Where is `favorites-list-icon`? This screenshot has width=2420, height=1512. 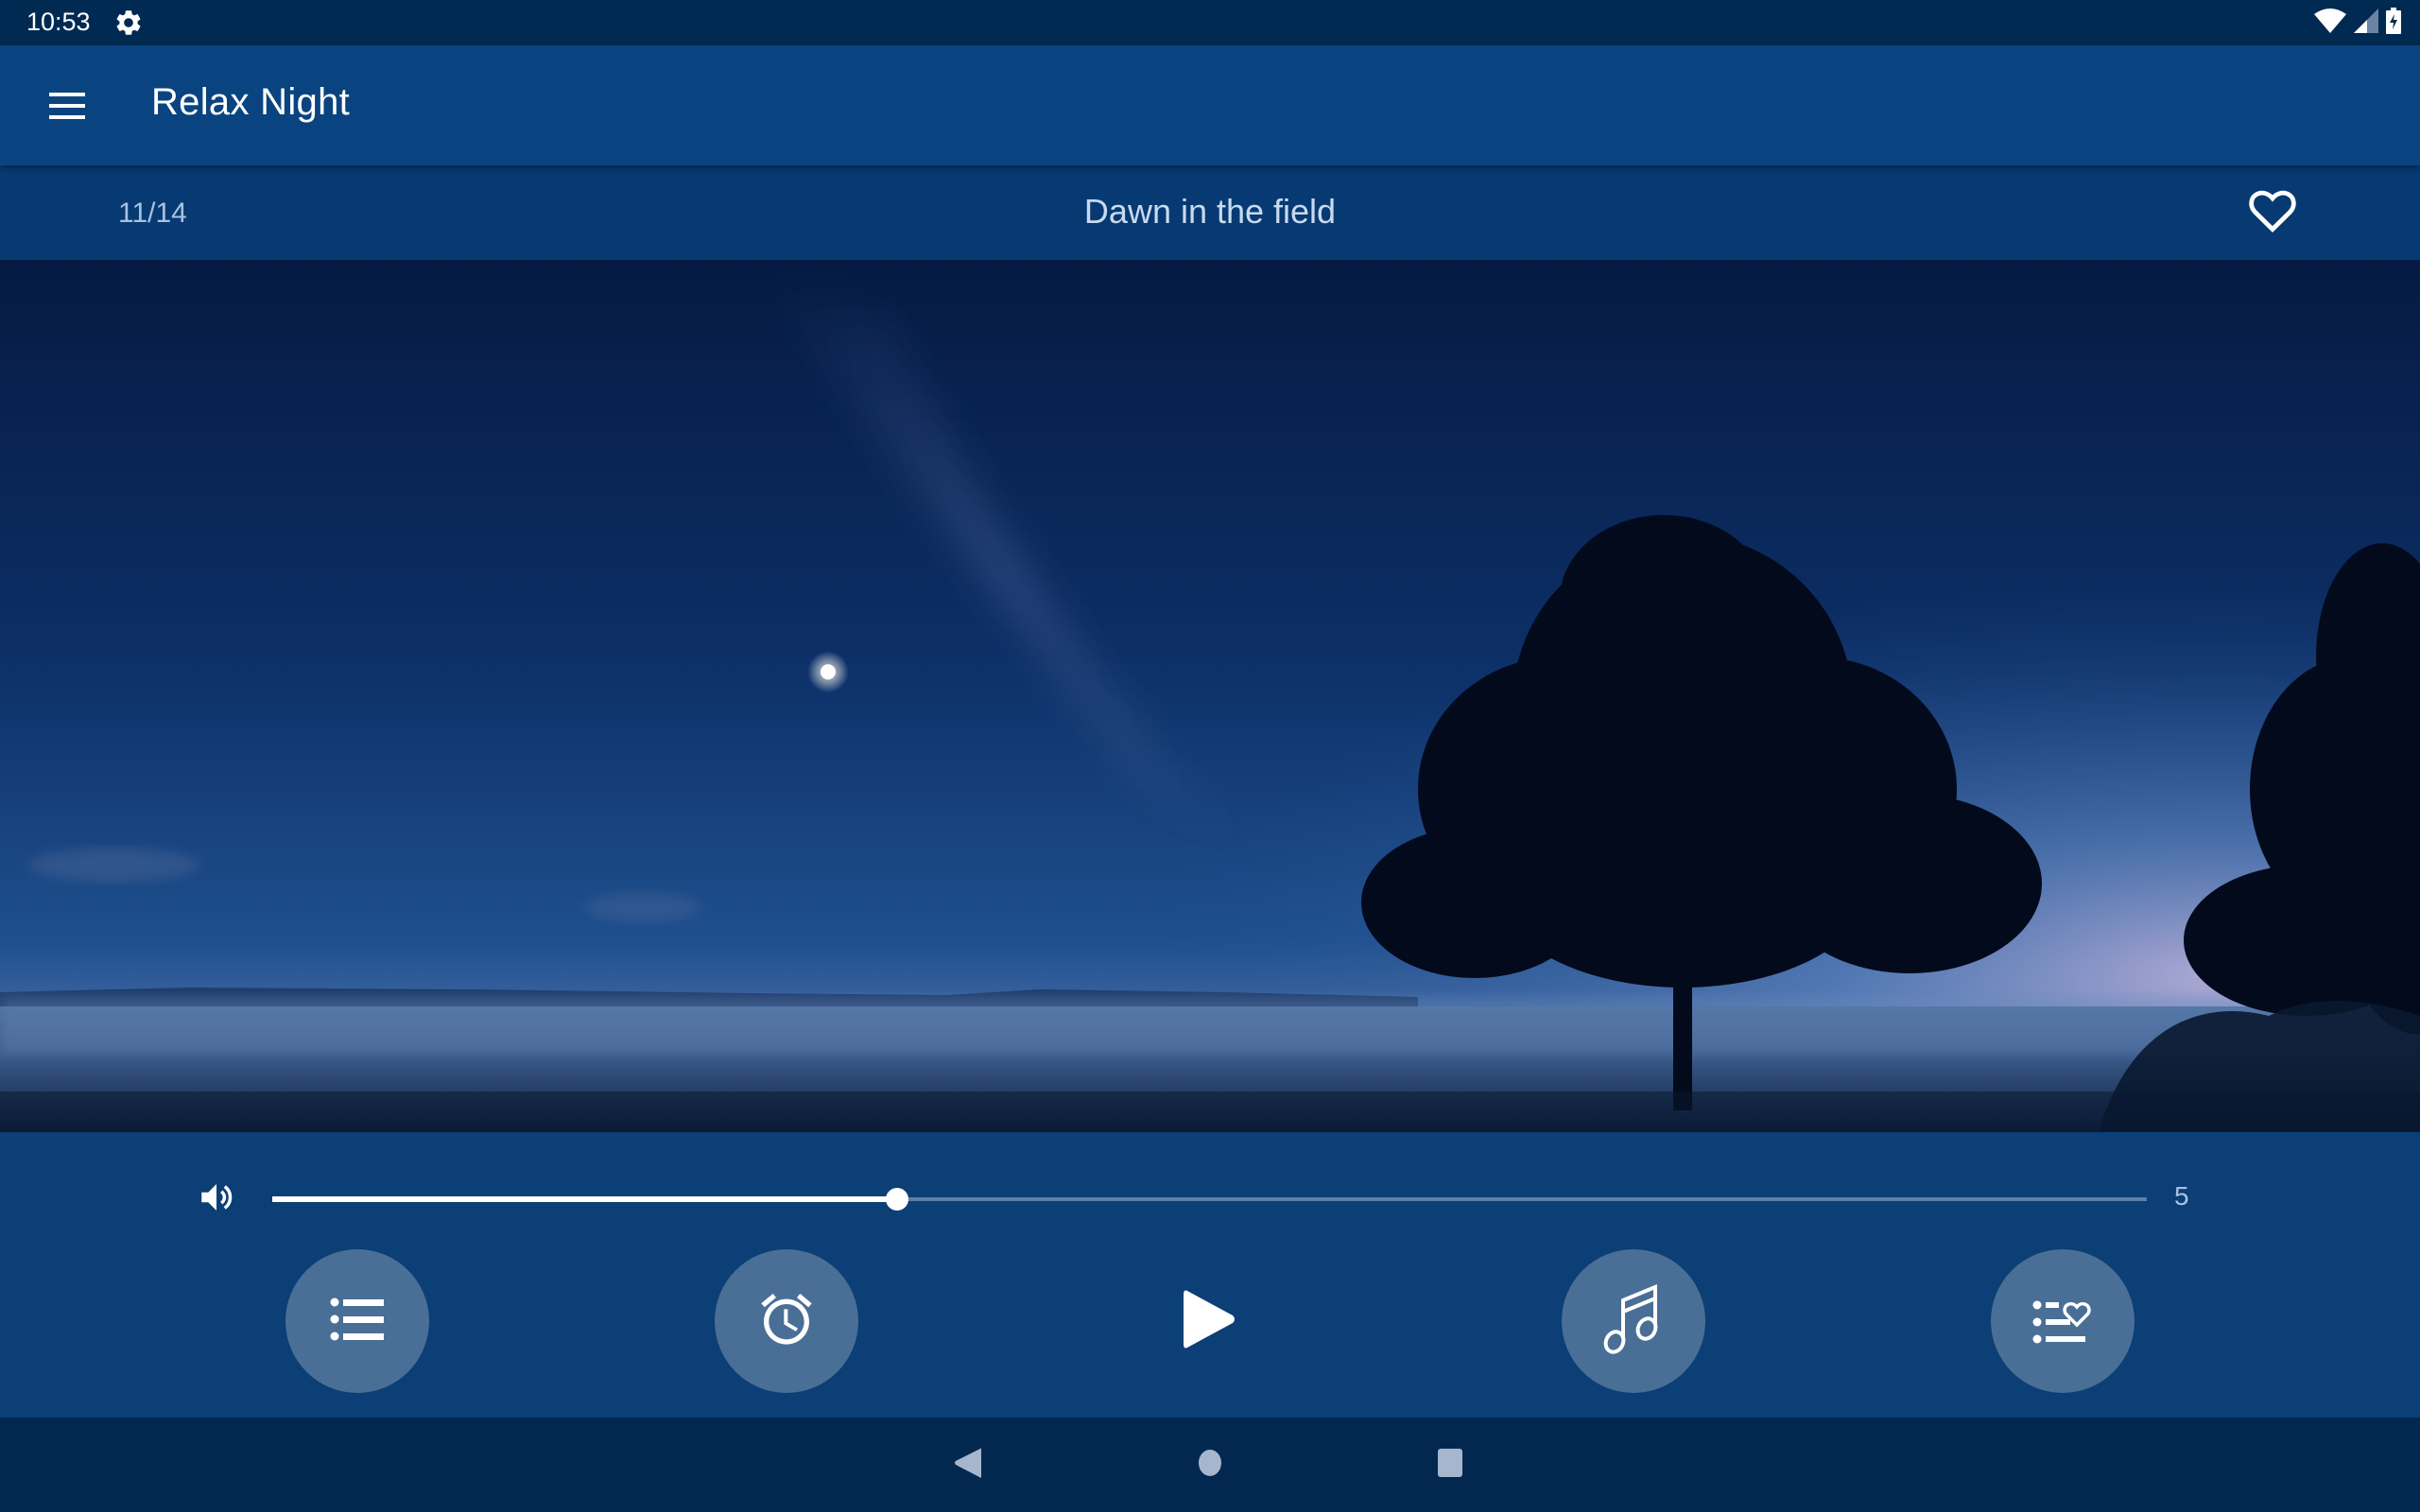 favorites-list-icon is located at coordinates (2062, 1322).